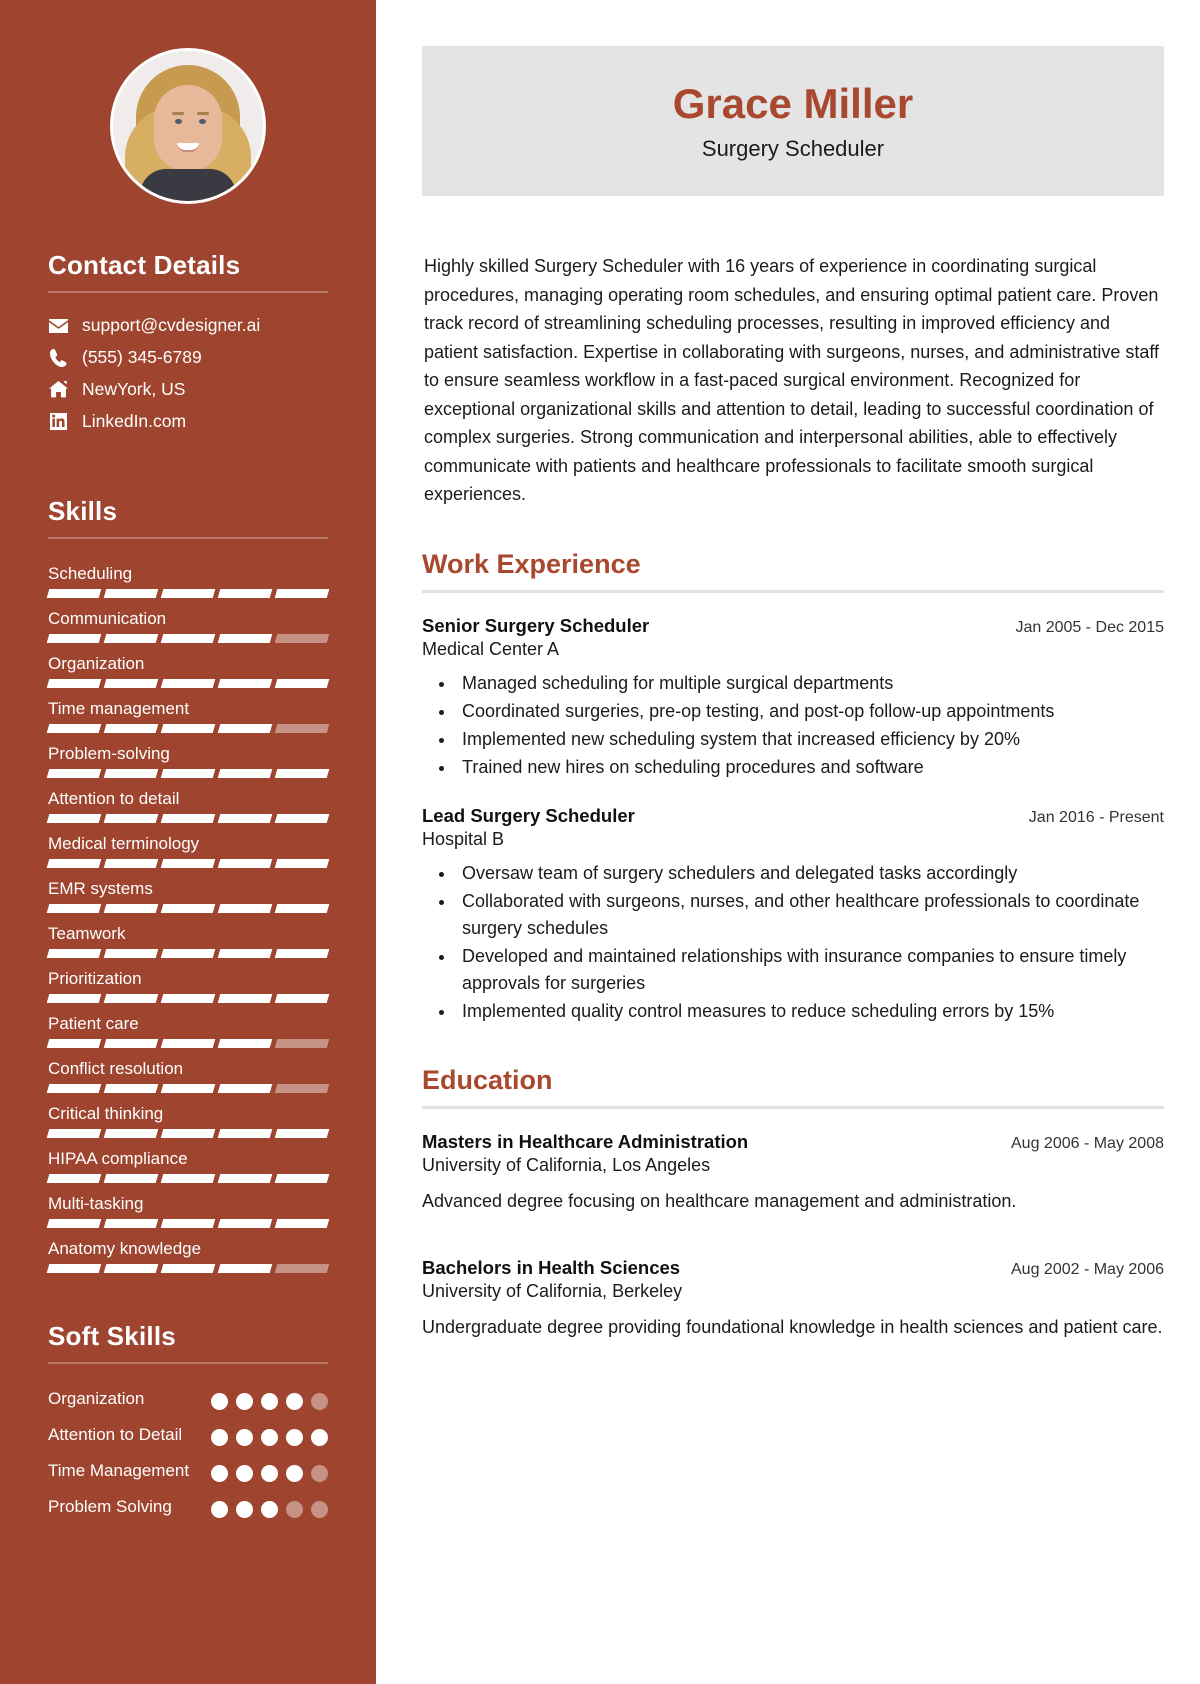 The image size is (1200, 1684). What do you see at coordinates (93, 1023) in the screenshot?
I see `skill-label: Patient care` at bounding box center [93, 1023].